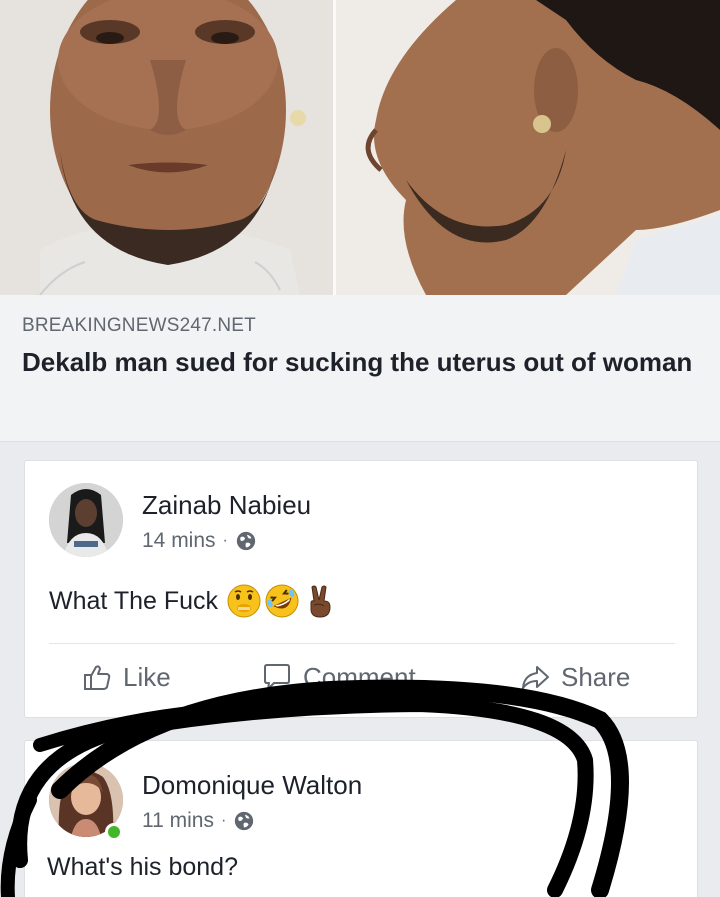 The height and width of the screenshot is (897, 720). Describe the element at coordinates (252, 785) in the screenshot. I see `comment-author: Domonique Walton` at that location.